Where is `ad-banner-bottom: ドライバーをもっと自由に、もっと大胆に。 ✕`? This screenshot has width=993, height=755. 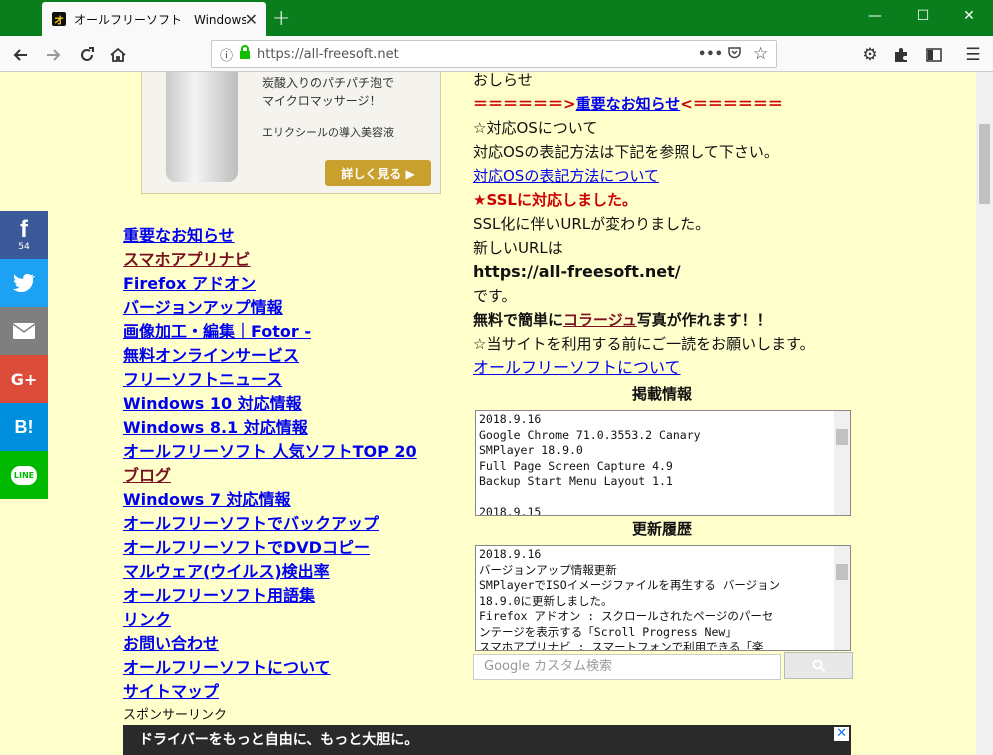
ad-banner-bottom: ドライバーをもっと自由に、もっと大胆に。 ✕ is located at coordinates (487, 740).